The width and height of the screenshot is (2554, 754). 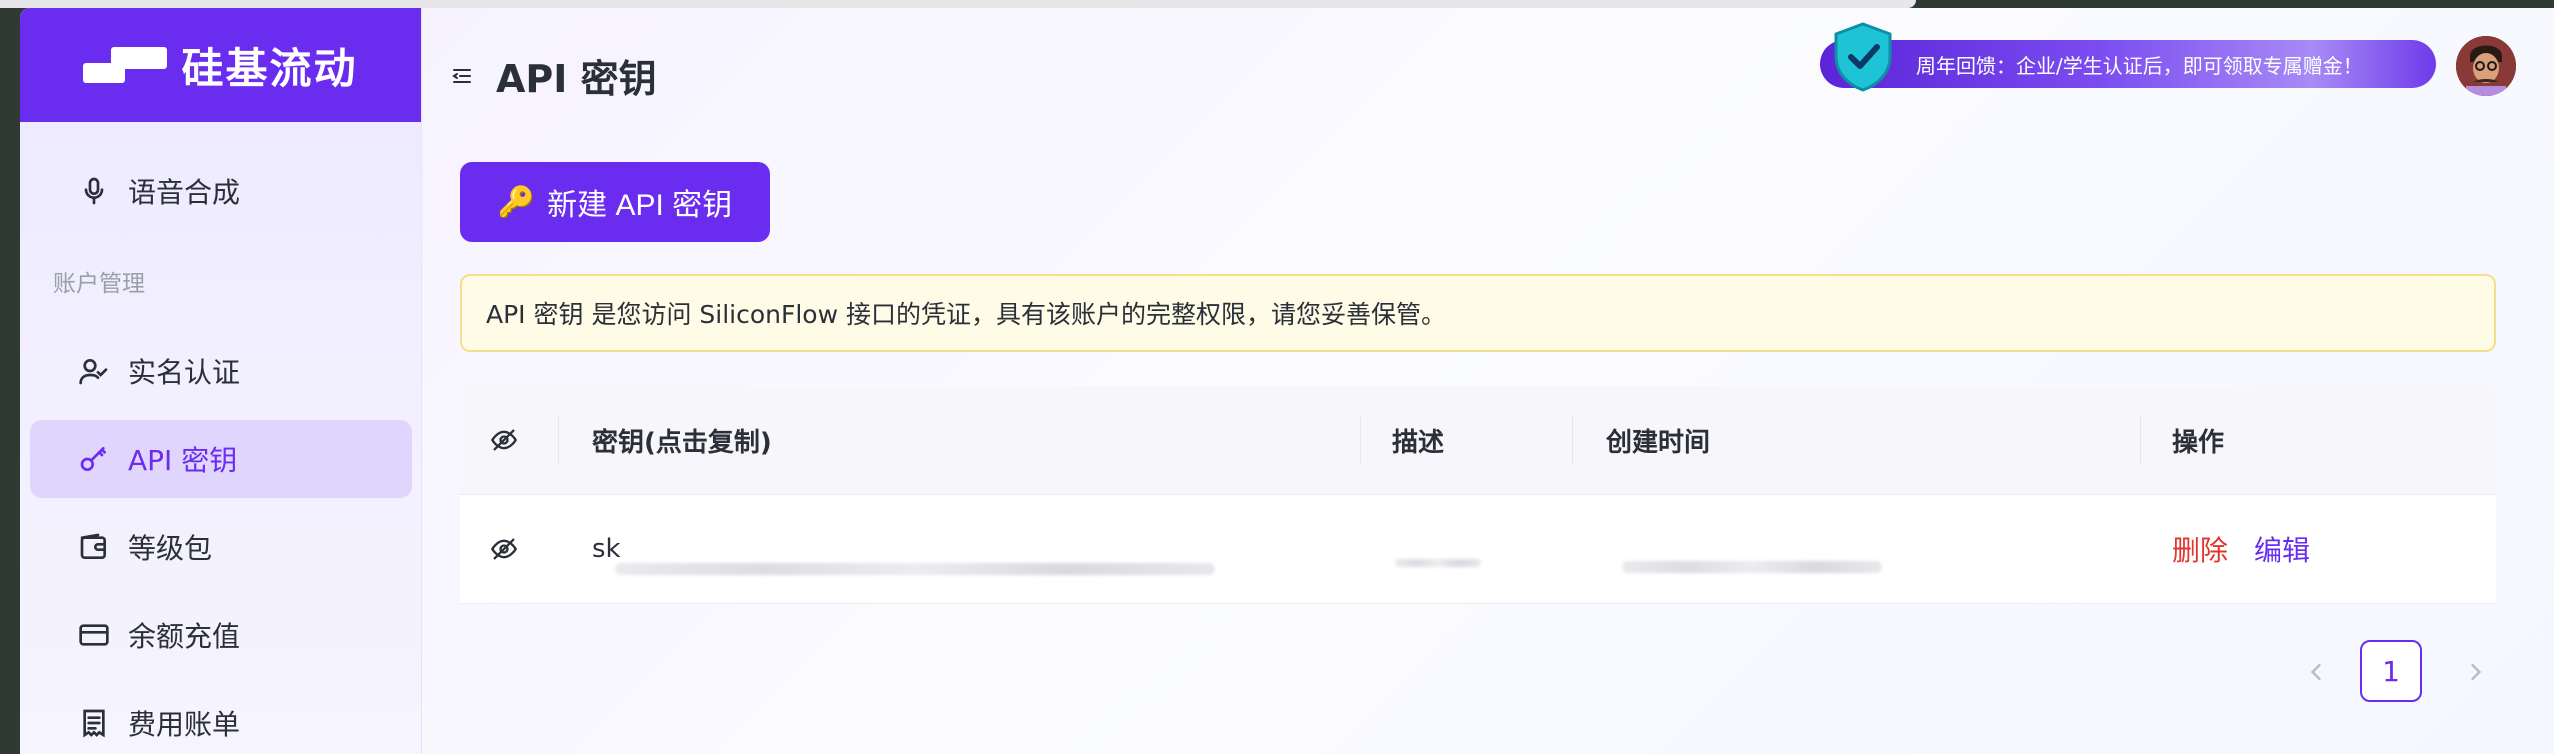 I want to click on sidebar-item-verification: 实名认证, so click(x=221, y=371).